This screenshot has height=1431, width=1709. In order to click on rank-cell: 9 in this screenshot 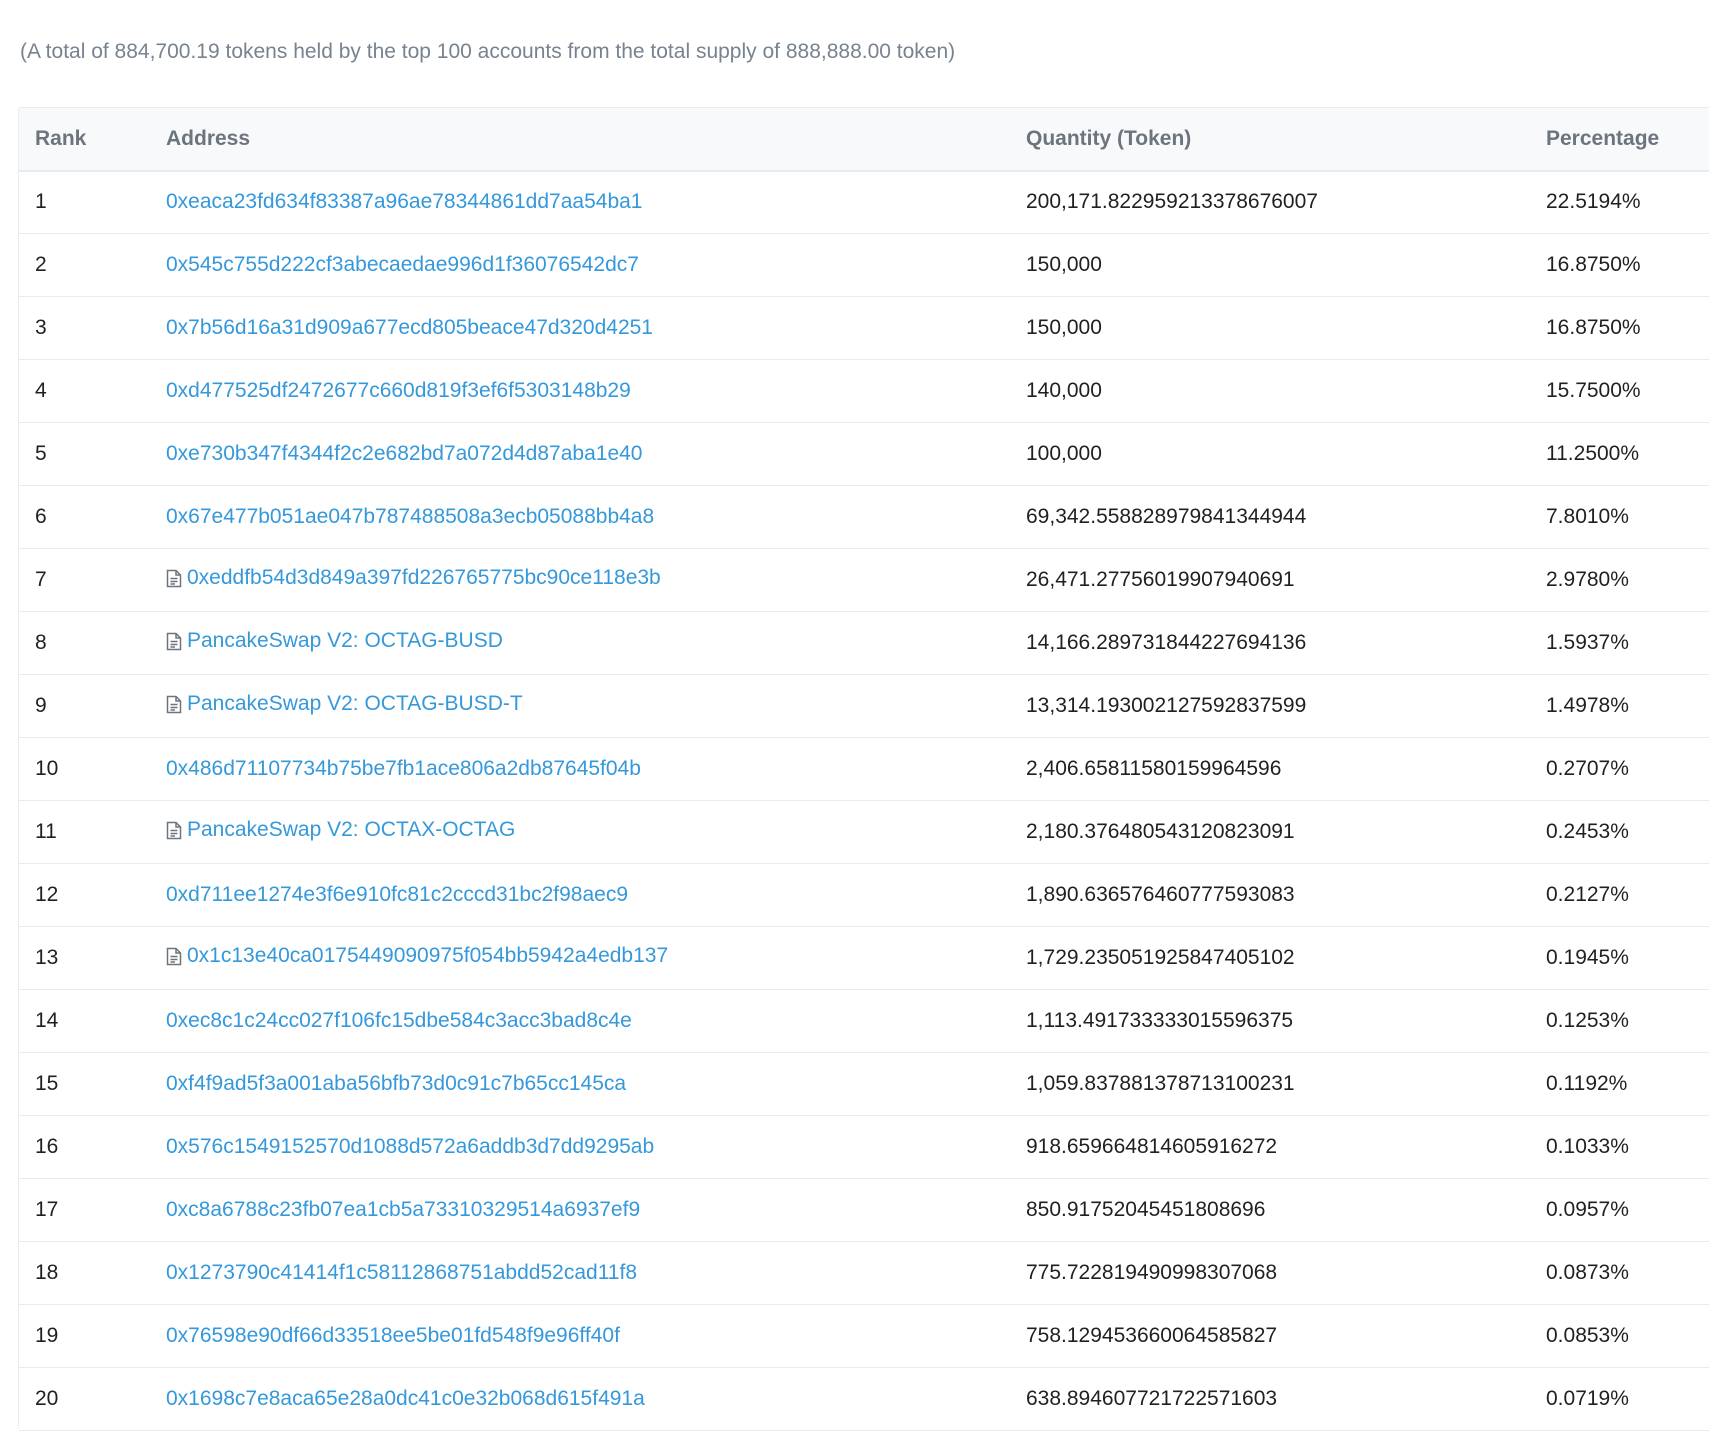, I will do `click(84, 706)`.